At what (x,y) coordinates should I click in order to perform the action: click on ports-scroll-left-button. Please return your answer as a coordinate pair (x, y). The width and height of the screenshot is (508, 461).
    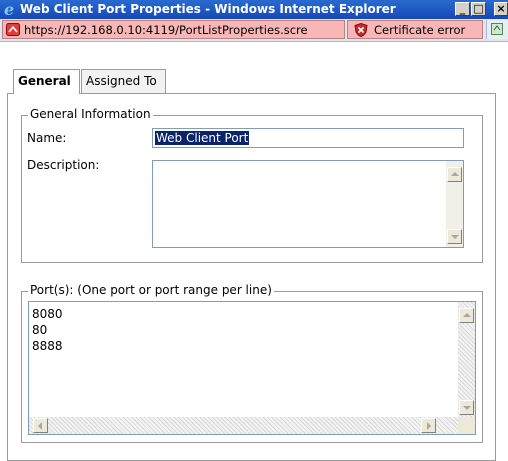
    Looking at the image, I should click on (40, 425).